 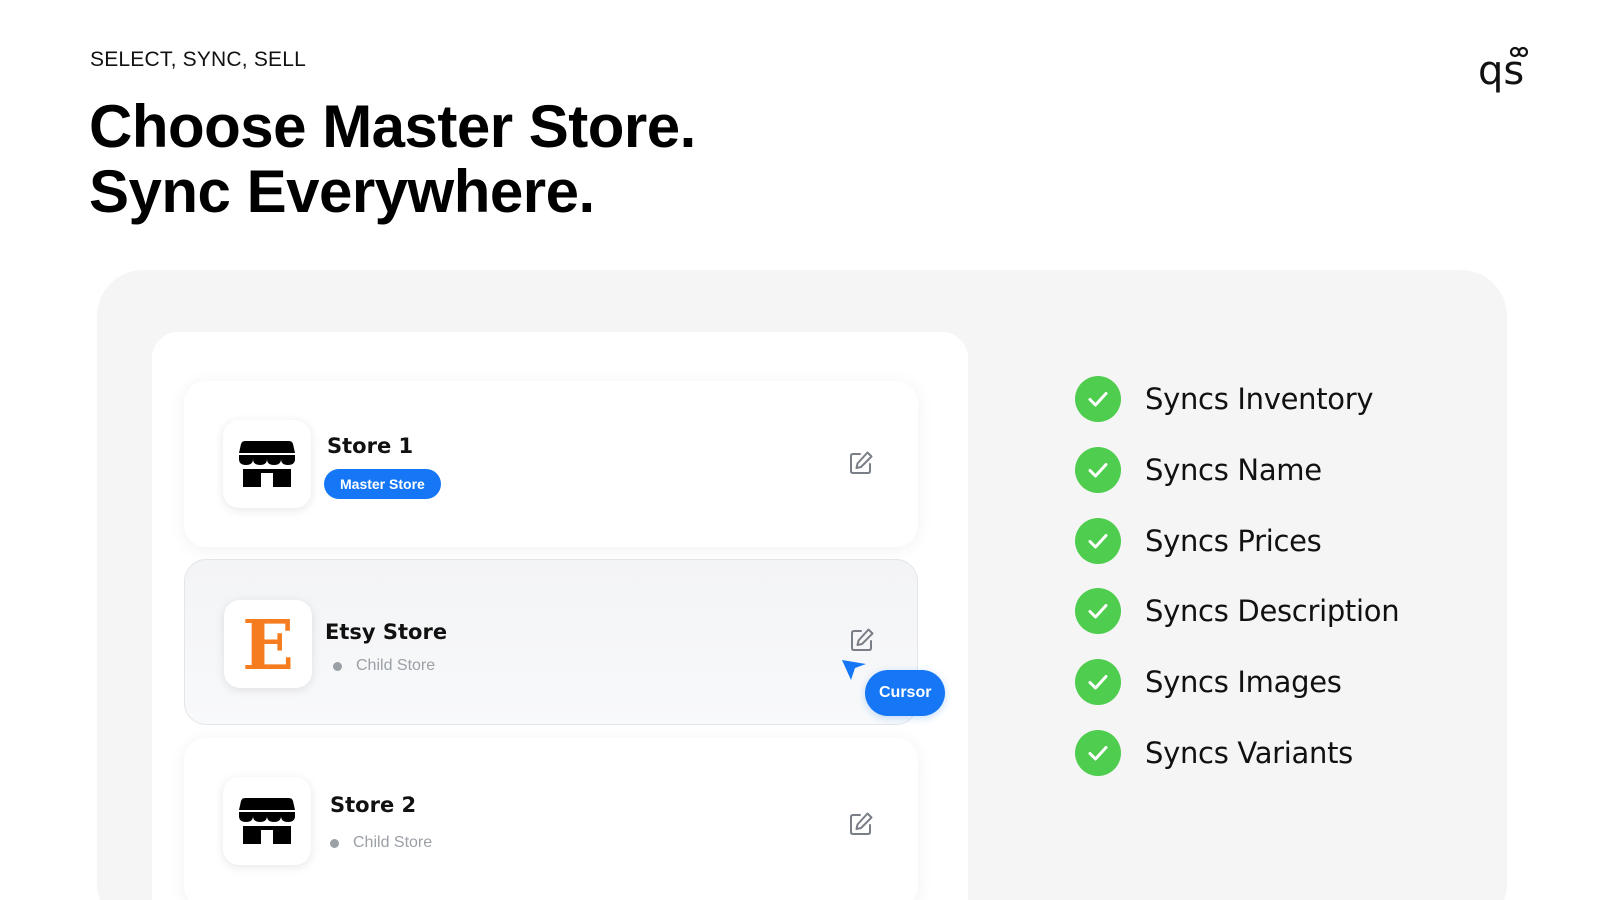 What do you see at coordinates (373, 805) in the screenshot?
I see `store-name: Store 2` at bounding box center [373, 805].